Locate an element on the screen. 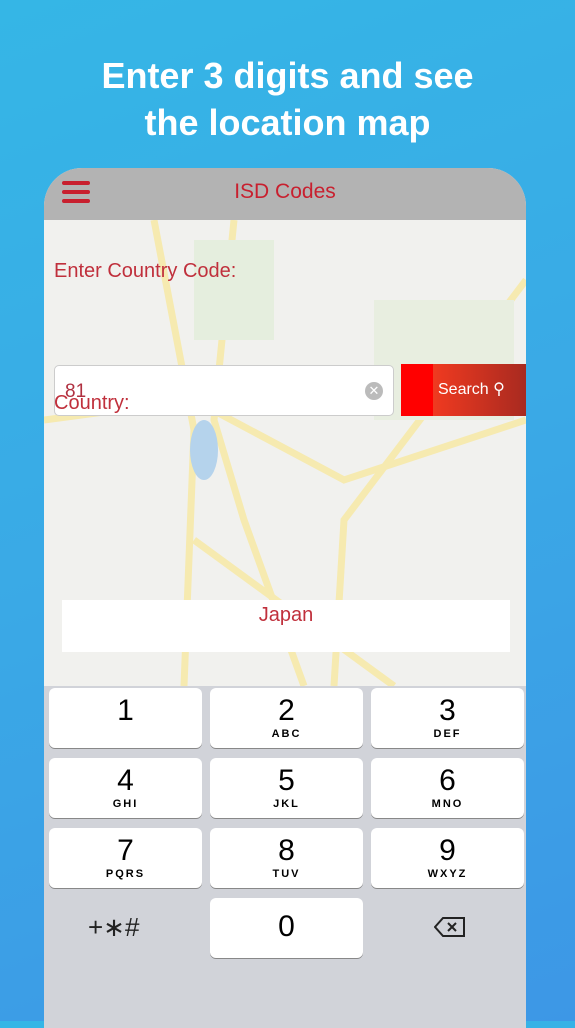 Image resolution: width=575 pixels, height=1028 pixels. headline-line-1: Enter 3 digits and see is located at coordinates (287, 75).